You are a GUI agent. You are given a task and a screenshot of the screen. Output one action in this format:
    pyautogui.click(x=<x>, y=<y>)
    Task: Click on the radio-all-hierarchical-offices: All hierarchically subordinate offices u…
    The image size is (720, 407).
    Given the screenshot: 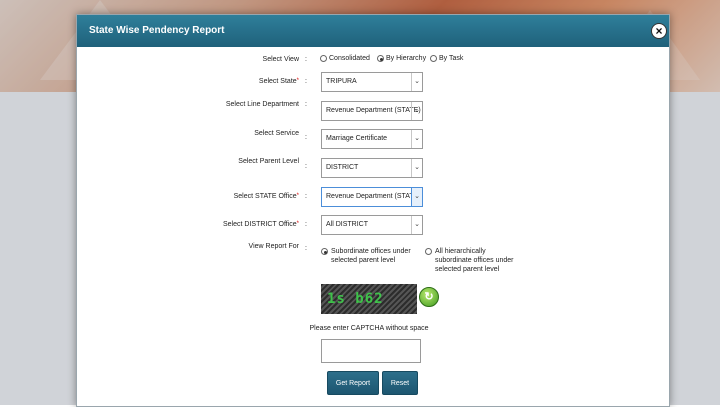 What is the action you would take?
    pyautogui.click(x=475, y=262)
    